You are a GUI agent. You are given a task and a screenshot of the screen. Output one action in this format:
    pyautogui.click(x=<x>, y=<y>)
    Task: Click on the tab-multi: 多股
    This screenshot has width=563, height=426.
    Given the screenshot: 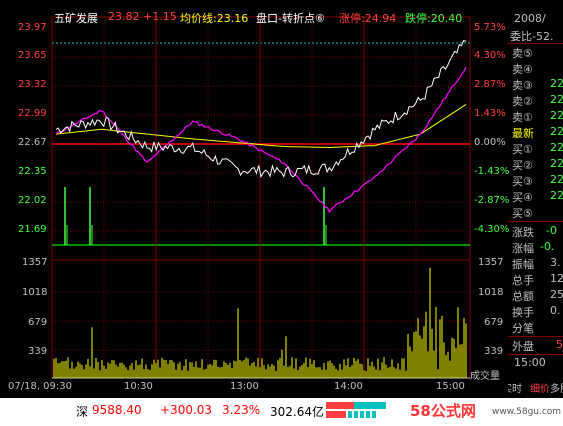 What is the action you would take?
    pyautogui.click(x=556, y=387)
    